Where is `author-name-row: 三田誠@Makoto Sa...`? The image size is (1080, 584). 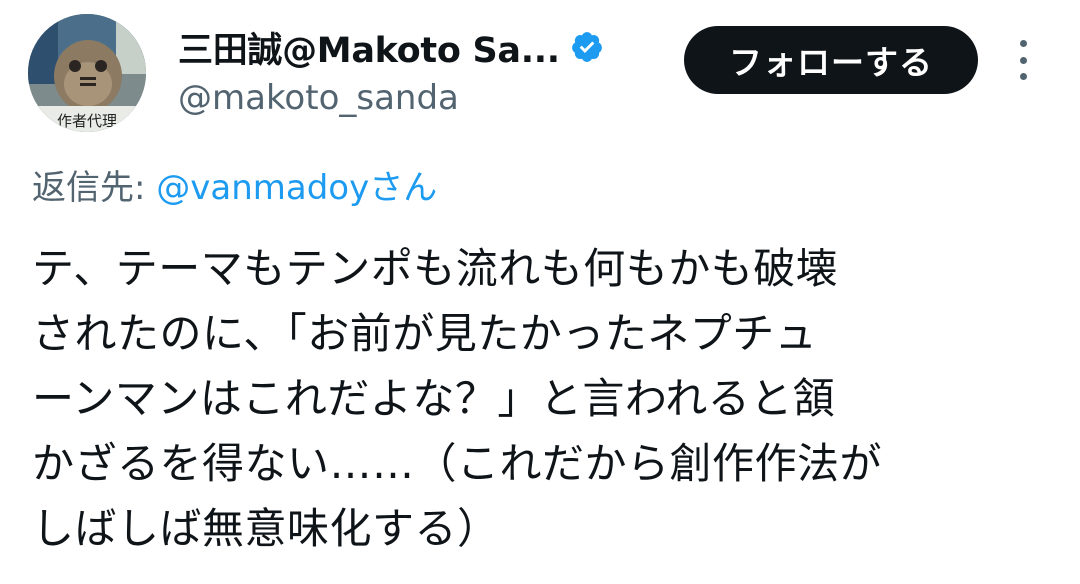 author-name-row: 三田誠@Makoto Sa... is located at coordinates (391, 47).